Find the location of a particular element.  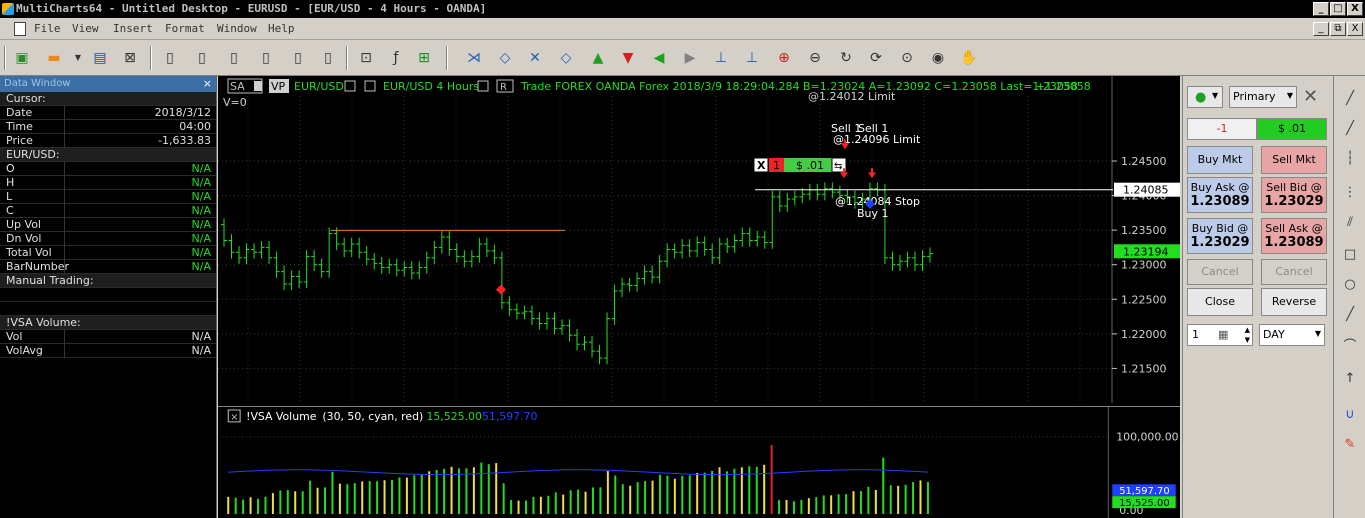

ellipse-icon: ○ is located at coordinates (1350, 285).